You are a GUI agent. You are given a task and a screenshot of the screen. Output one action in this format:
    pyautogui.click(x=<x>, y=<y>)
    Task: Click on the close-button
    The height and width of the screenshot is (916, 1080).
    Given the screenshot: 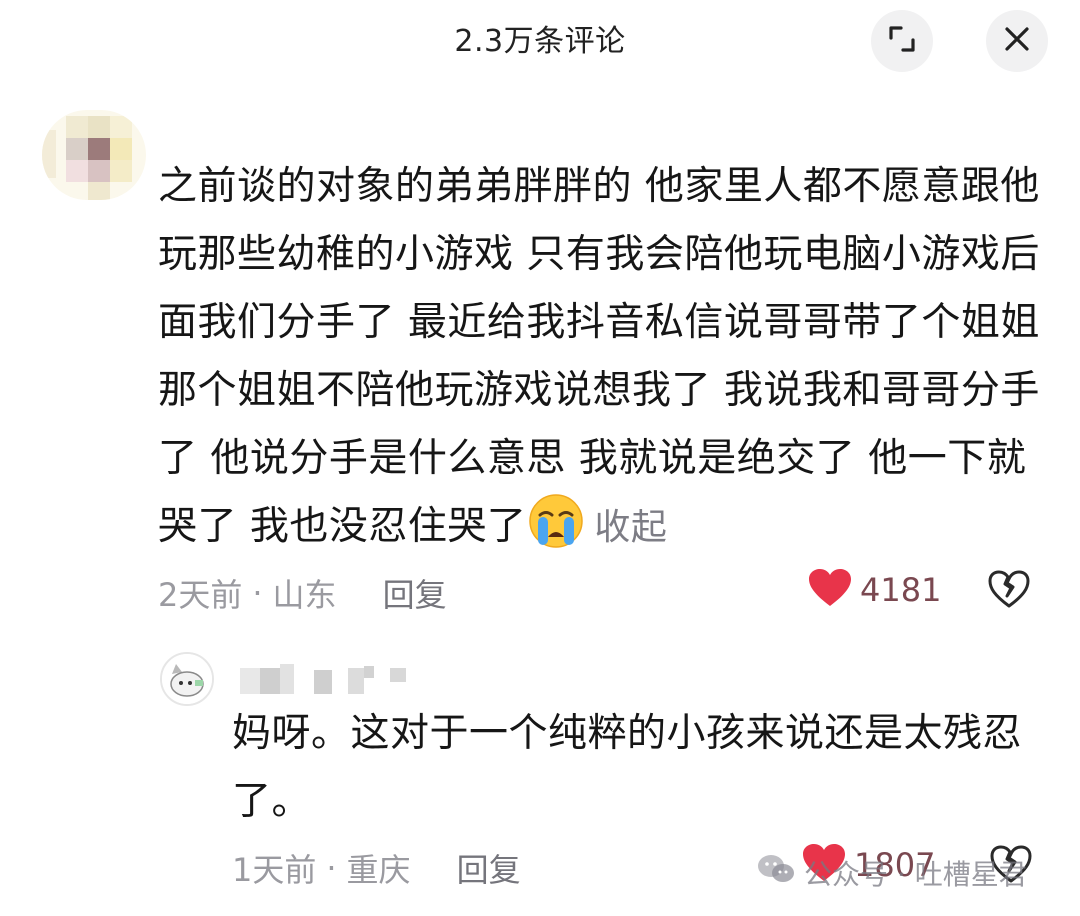 What is the action you would take?
    pyautogui.click(x=1017, y=41)
    